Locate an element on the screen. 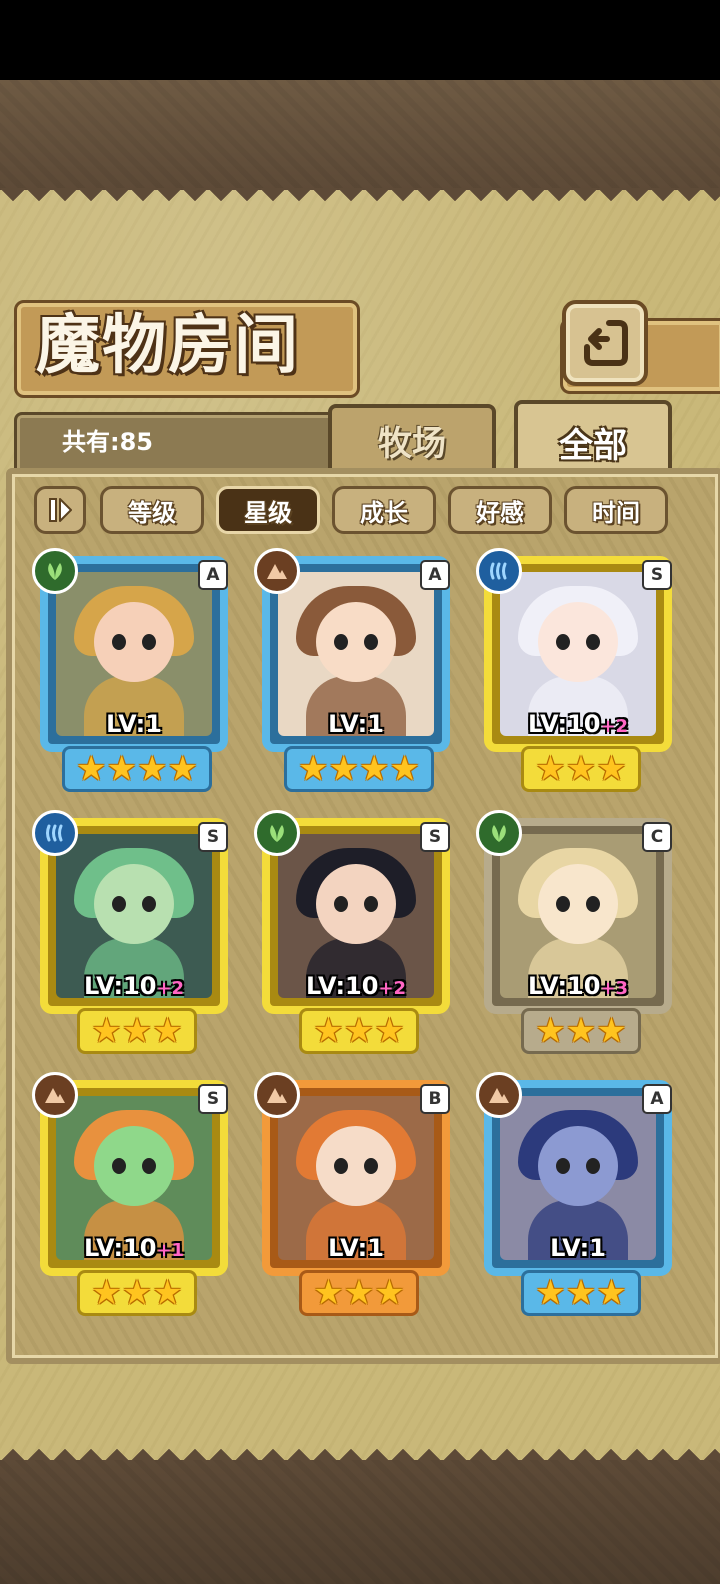 This screenshot has width=720, height=1584. rank-badge: C is located at coordinates (657, 837).